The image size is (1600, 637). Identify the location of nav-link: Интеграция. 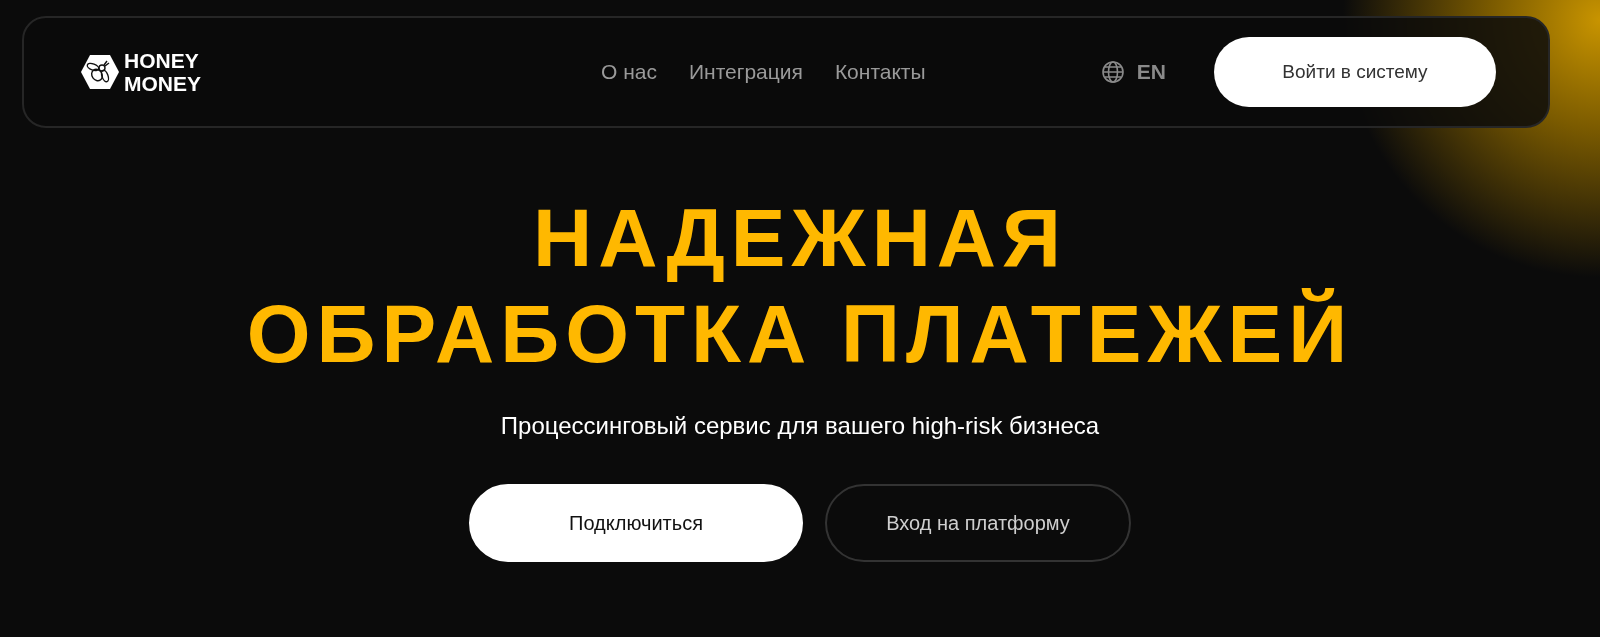
(745, 72).